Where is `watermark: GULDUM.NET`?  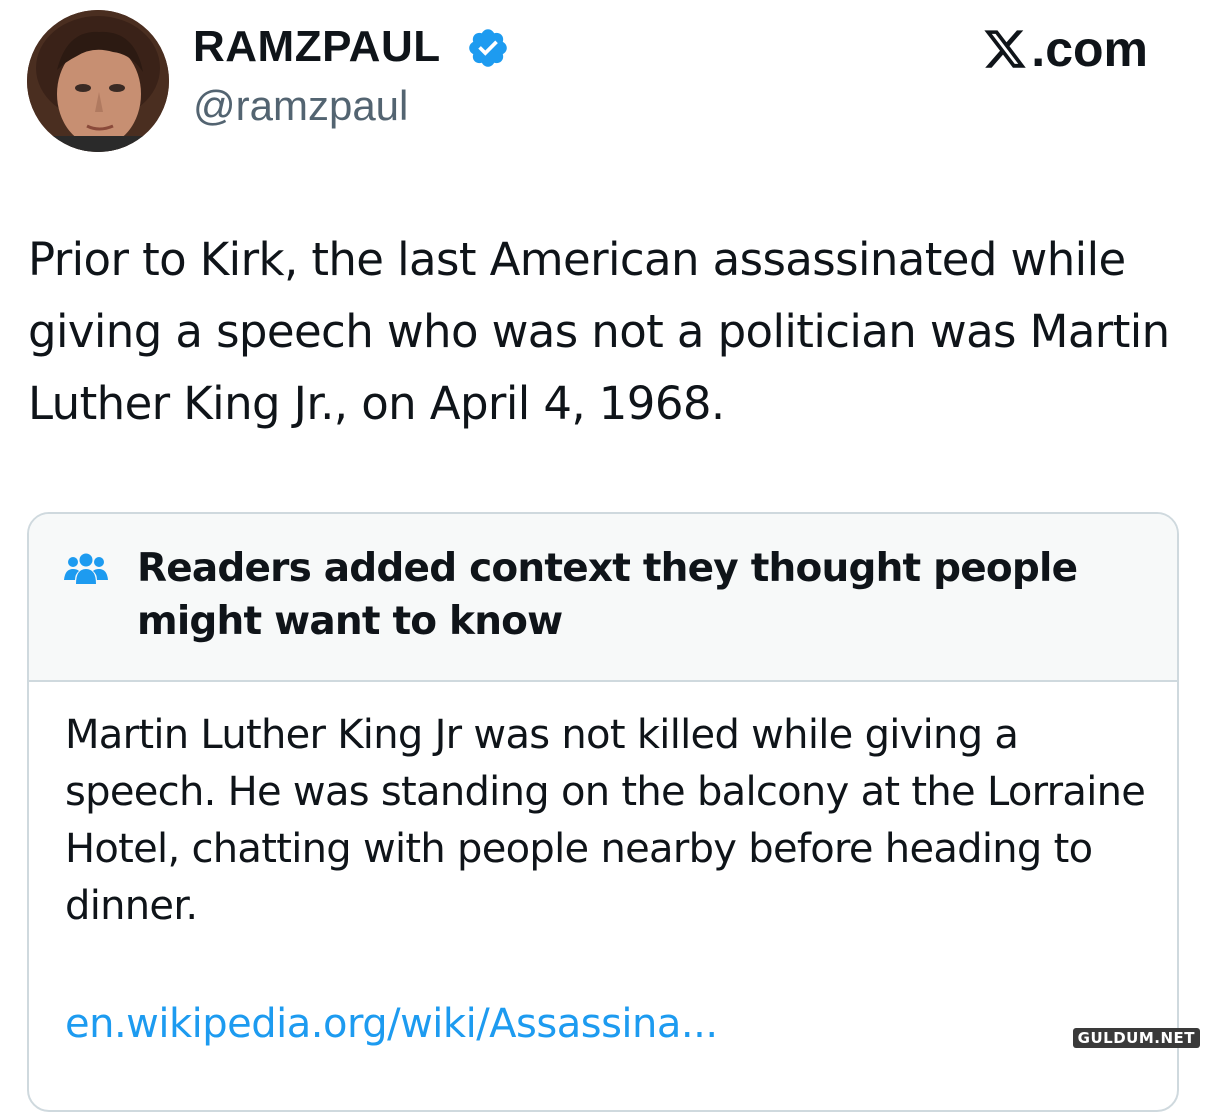 watermark: GULDUM.NET is located at coordinates (1136, 1038).